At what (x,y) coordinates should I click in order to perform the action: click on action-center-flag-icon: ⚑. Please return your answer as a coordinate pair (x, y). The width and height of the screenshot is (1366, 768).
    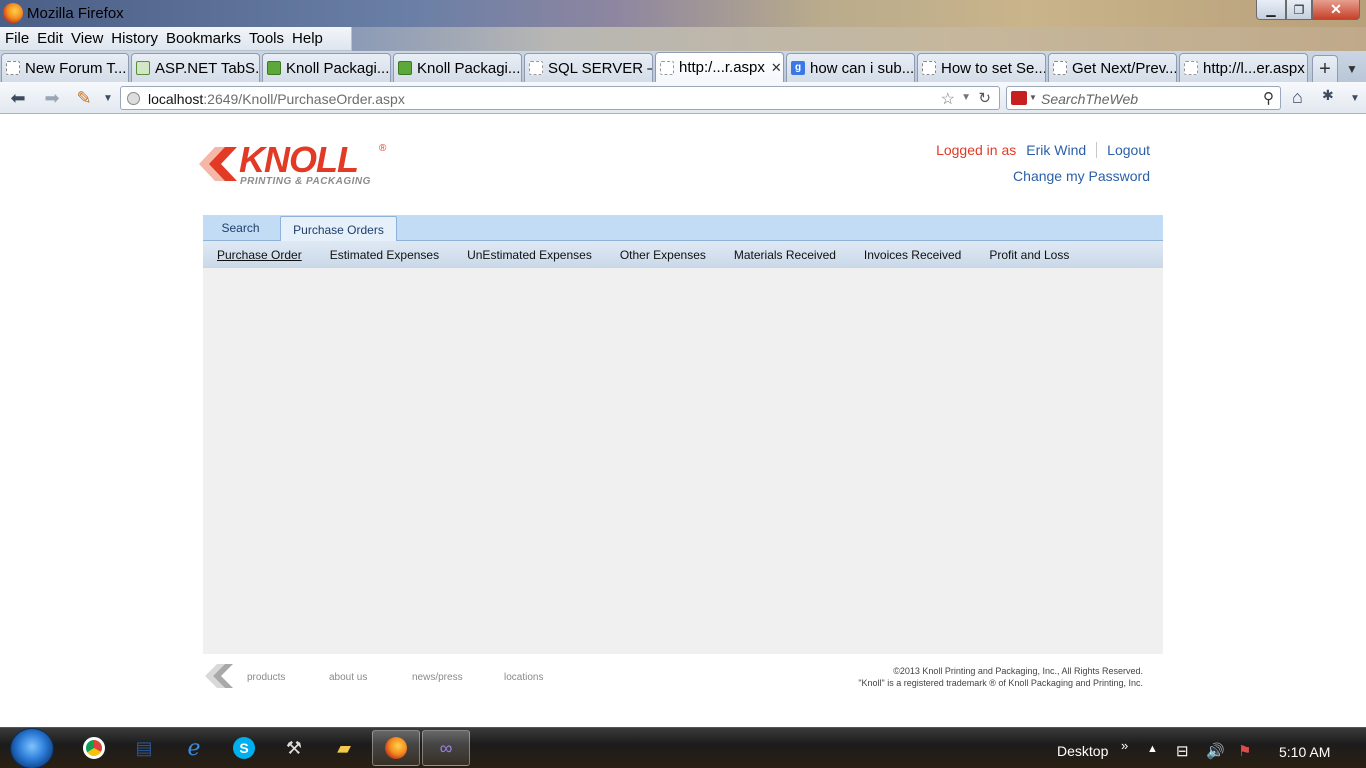
    Looking at the image, I should click on (1244, 751).